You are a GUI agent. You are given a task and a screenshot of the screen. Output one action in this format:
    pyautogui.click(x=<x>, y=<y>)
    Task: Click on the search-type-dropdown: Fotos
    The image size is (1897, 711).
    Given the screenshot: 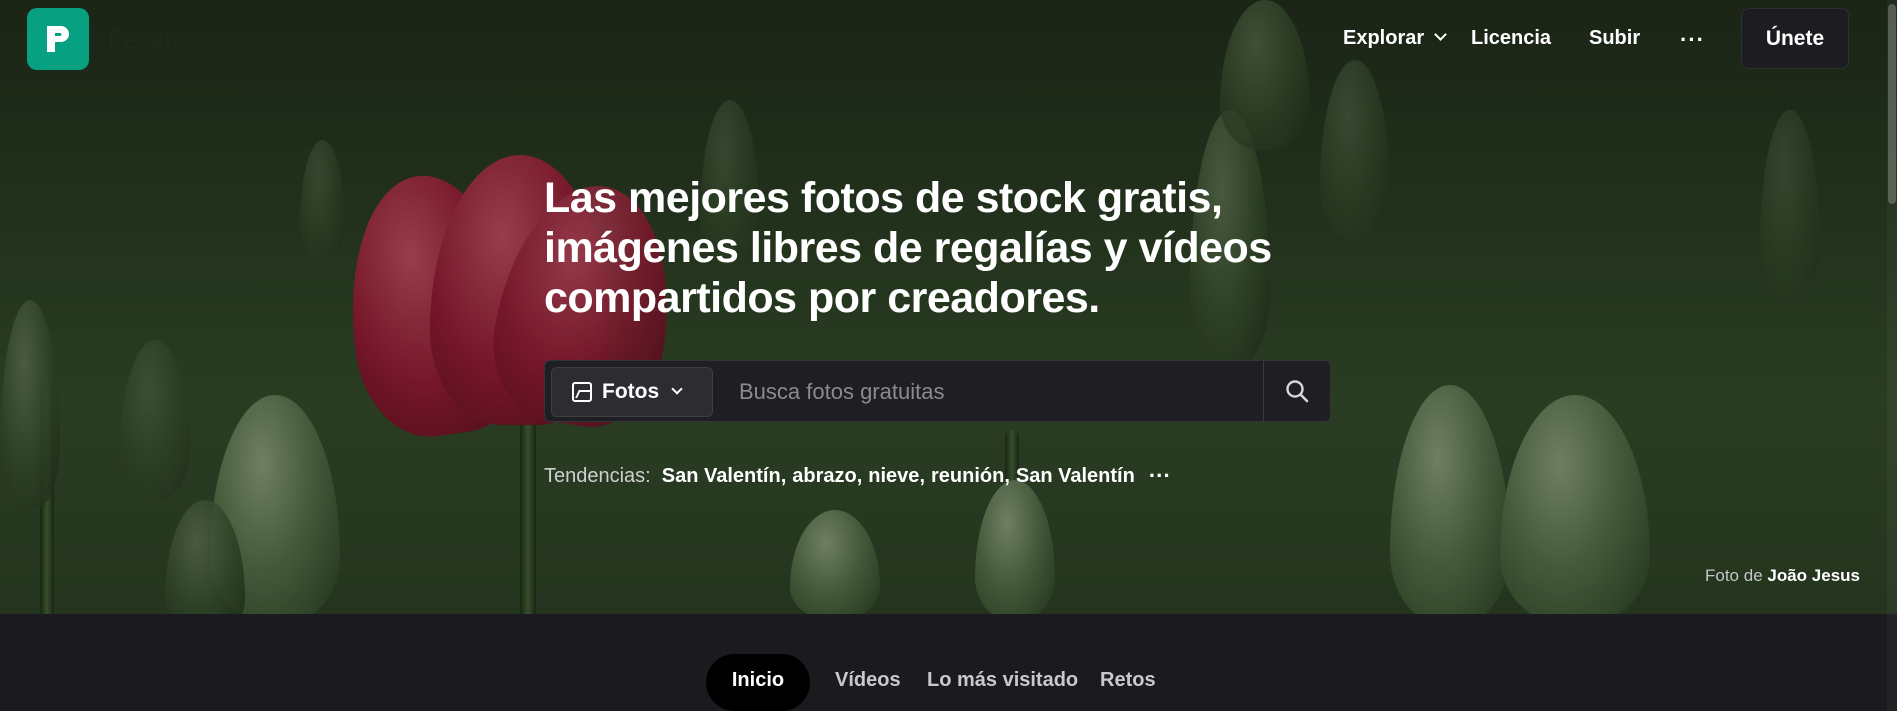 What is the action you would take?
    pyautogui.click(x=632, y=392)
    